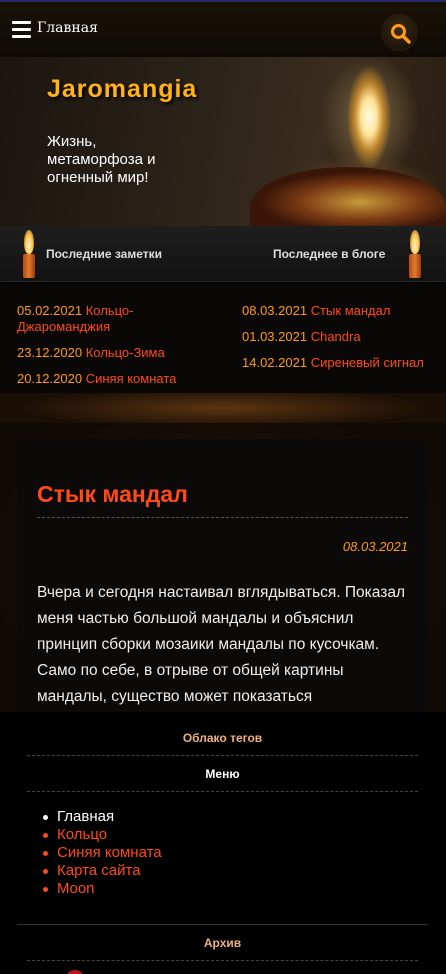  Describe the element at coordinates (67, 28) in the screenshot. I see `nav-home-link: Главная` at that location.